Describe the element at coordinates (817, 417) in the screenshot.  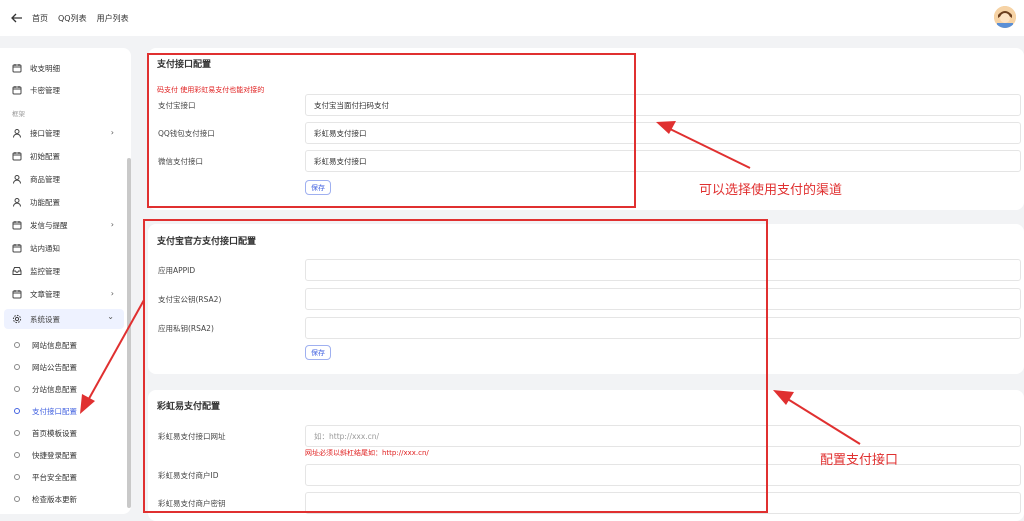
I see `arrow-to-config-box` at that location.